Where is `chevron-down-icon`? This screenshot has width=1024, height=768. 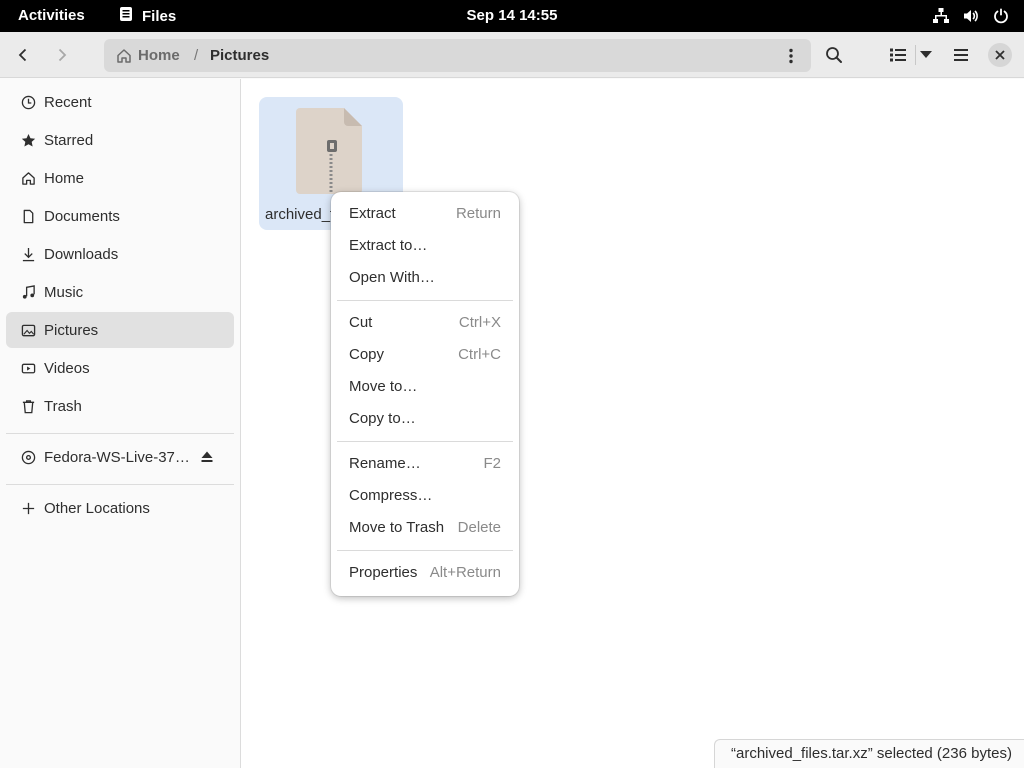
chevron-down-icon is located at coordinates (926, 54).